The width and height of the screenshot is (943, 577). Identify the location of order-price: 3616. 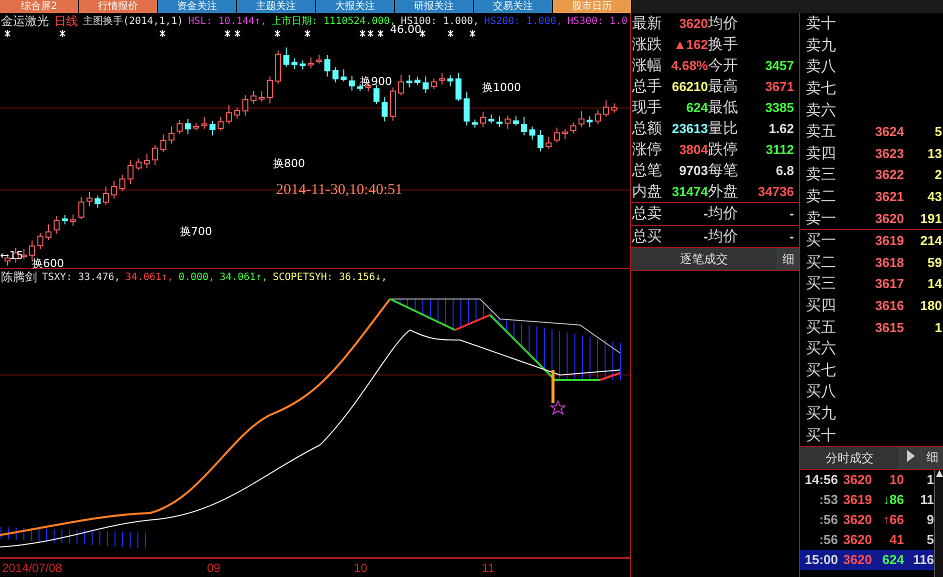
(889, 306).